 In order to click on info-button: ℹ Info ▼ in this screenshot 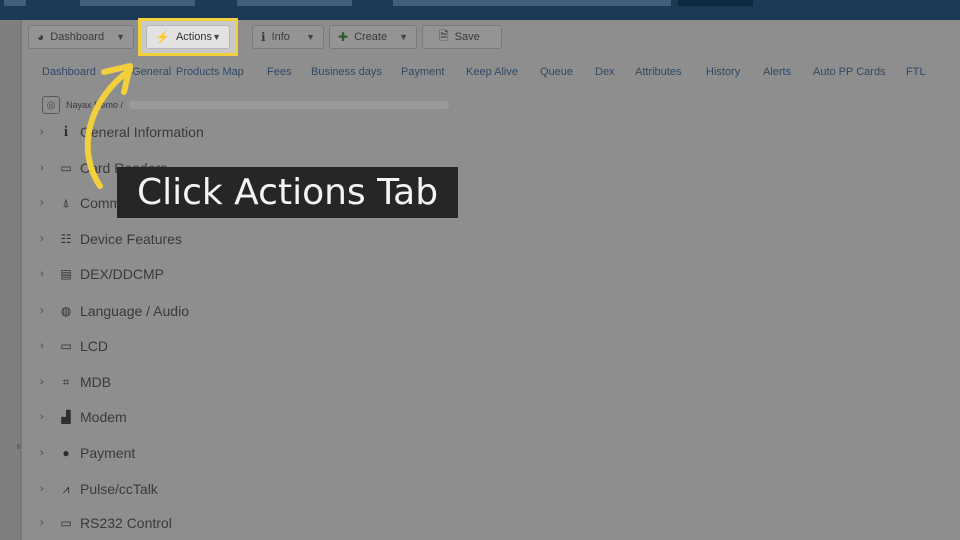, I will do `click(288, 37)`.